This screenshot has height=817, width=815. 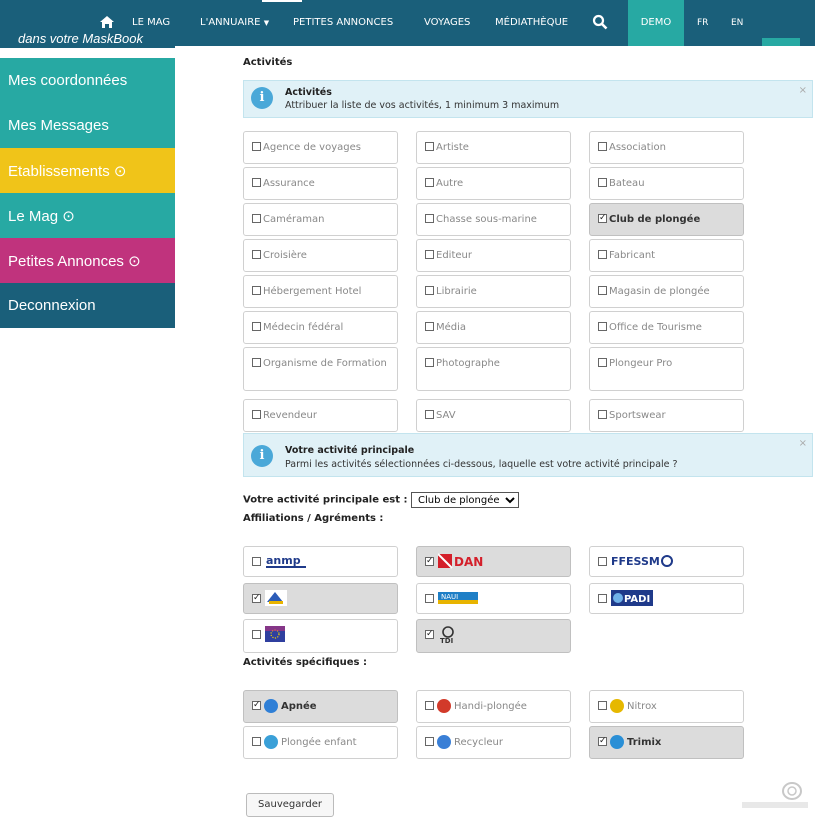 What do you see at coordinates (320, 369) in the screenshot?
I see `activity-option: Organisme de Formation` at bounding box center [320, 369].